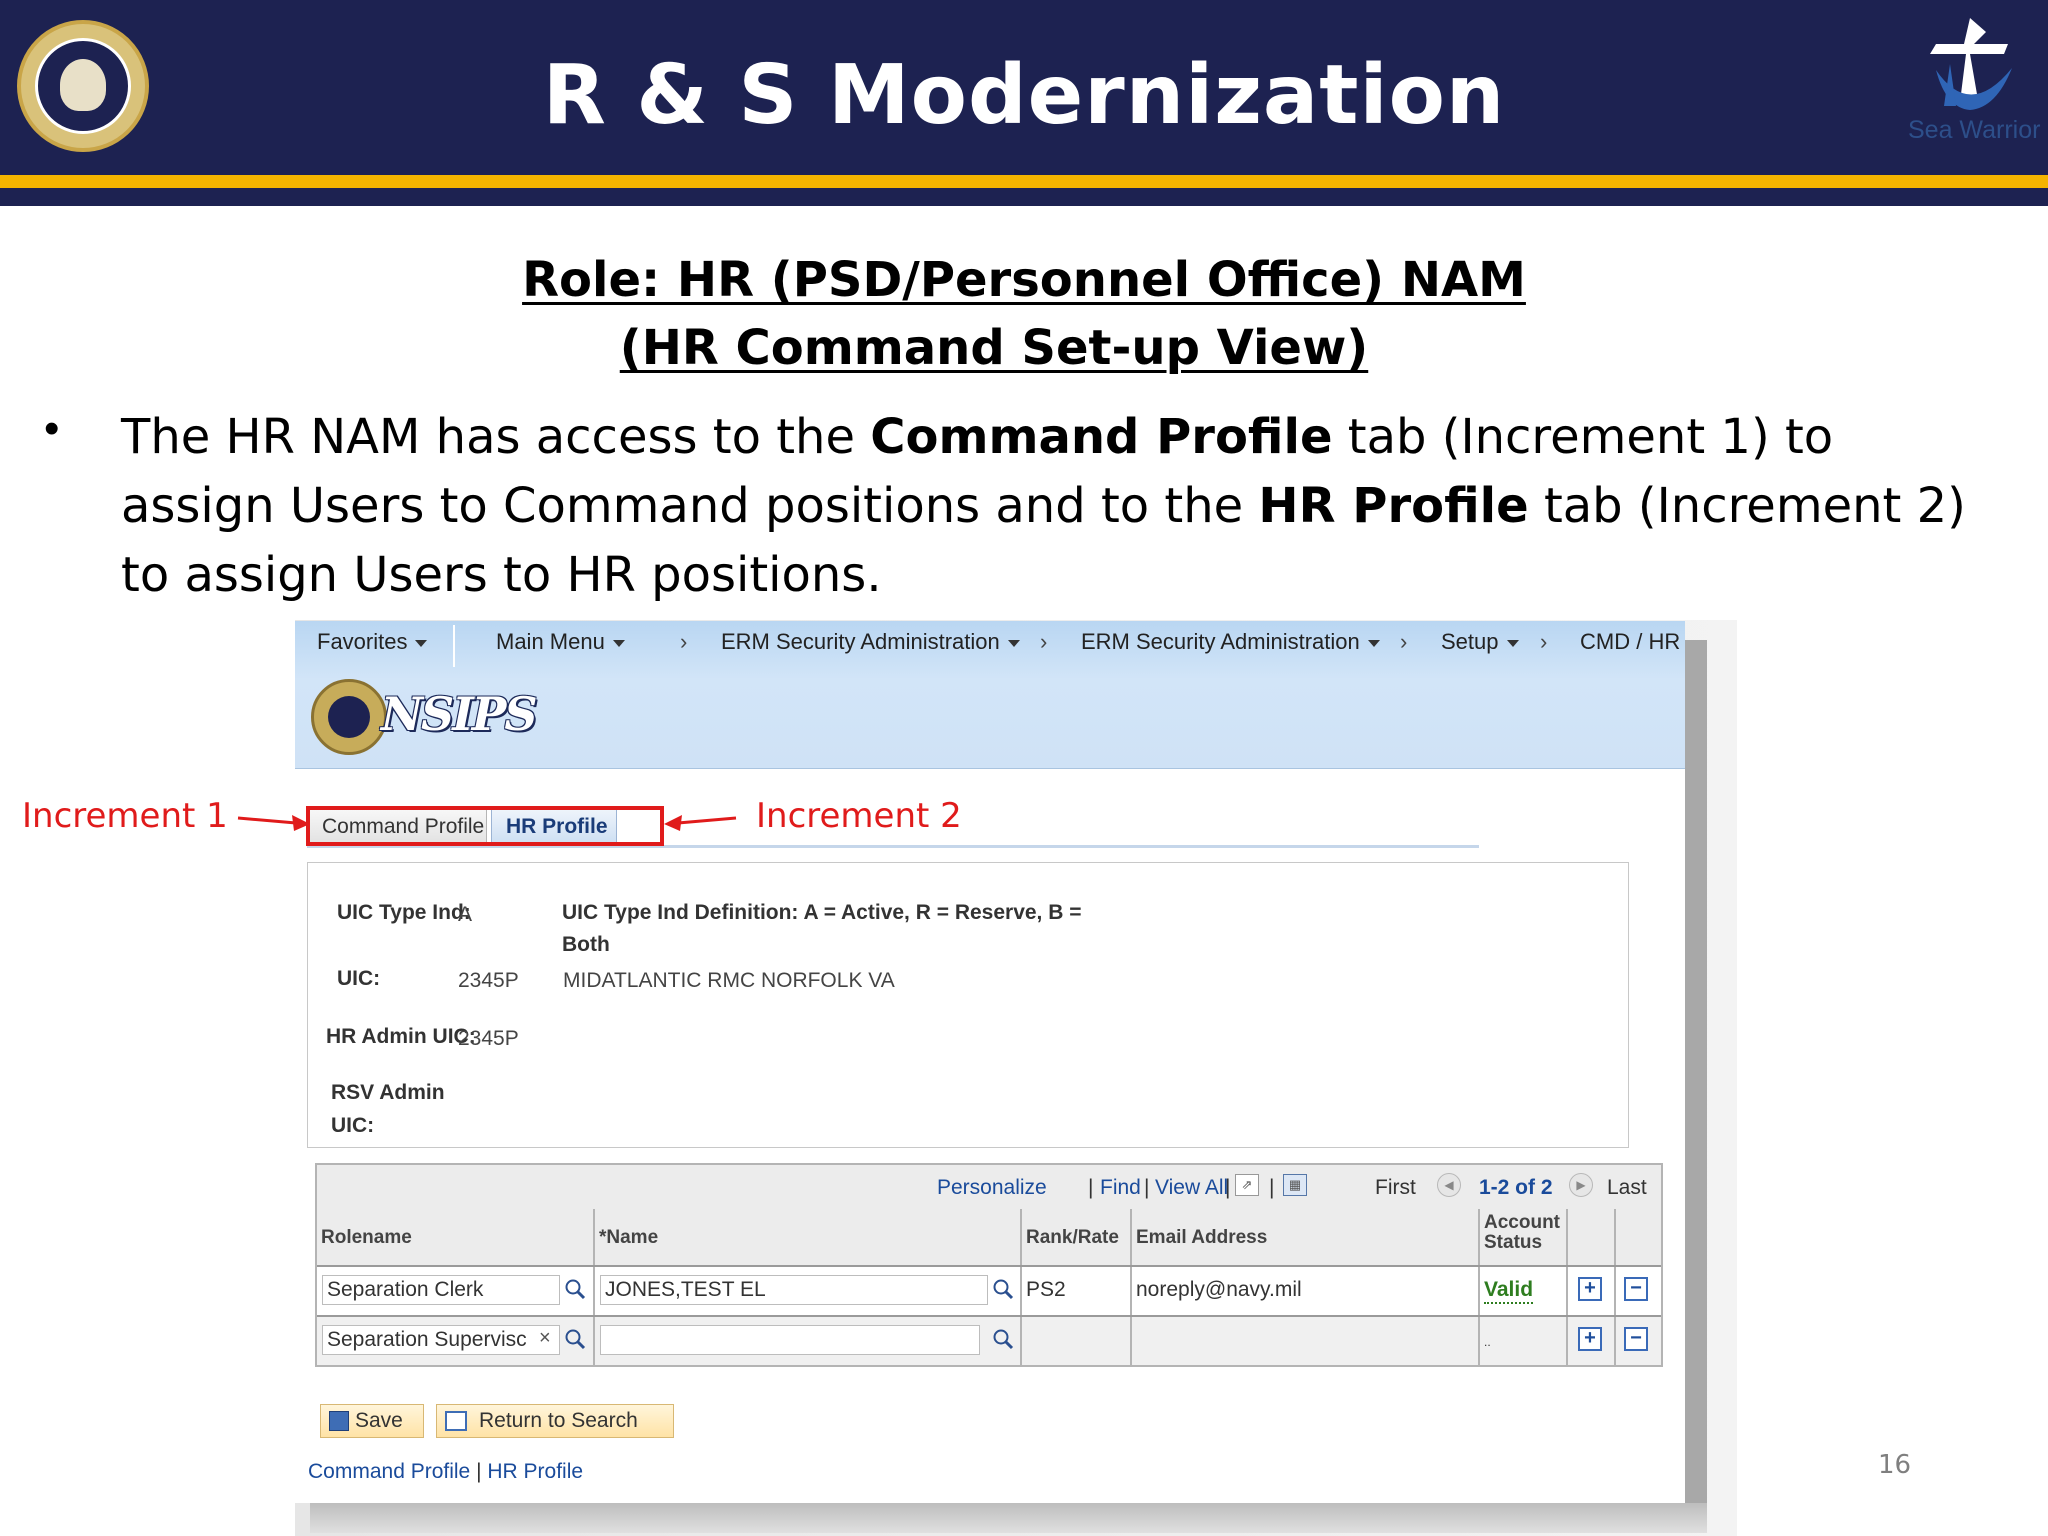  Describe the element at coordinates (441, 1290) in the screenshot. I see `rolename-input: Separation Clerk` at that location.